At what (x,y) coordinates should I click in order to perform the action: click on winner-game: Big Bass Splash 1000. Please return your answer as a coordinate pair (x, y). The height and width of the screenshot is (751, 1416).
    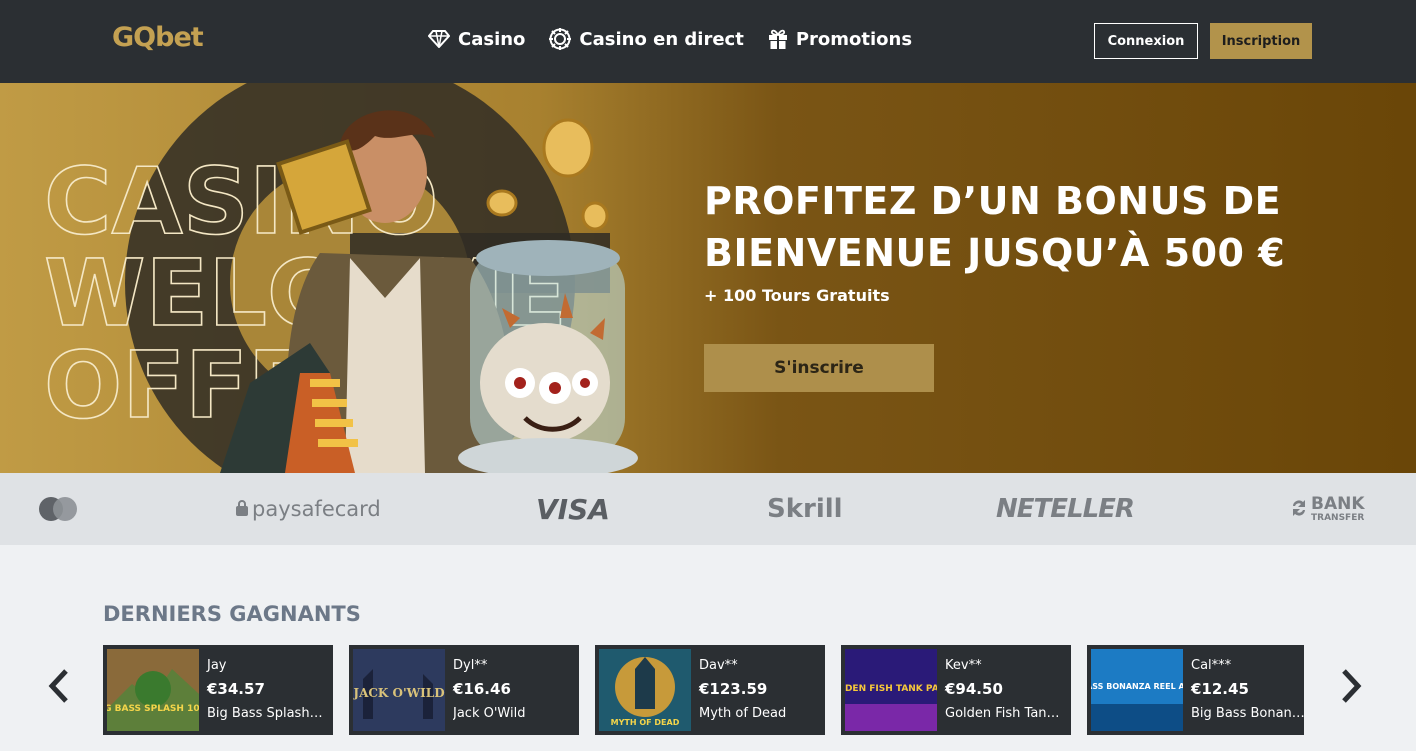
    Looking at the image, I should click on (266, 713).